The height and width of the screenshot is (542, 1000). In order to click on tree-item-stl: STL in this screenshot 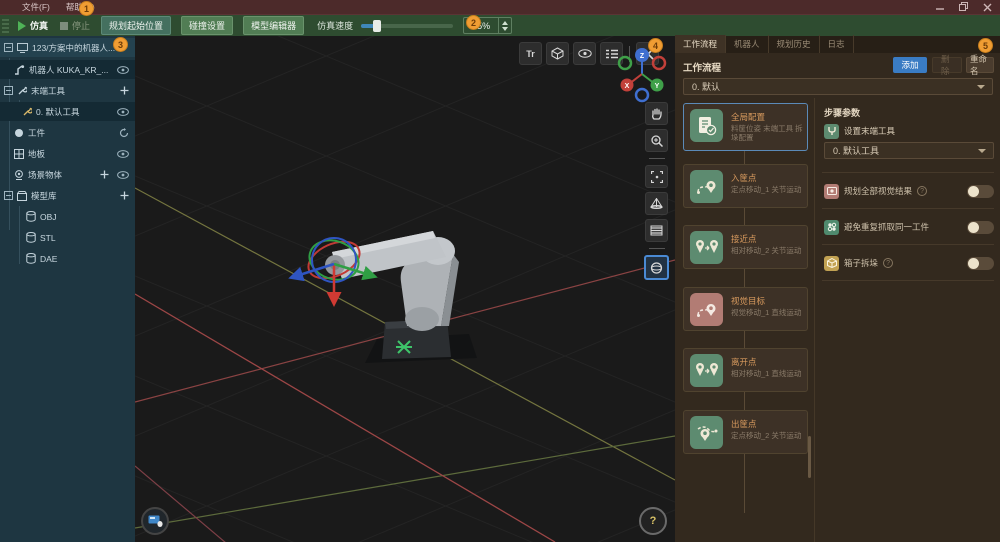, I will do `click(67, 237)`.